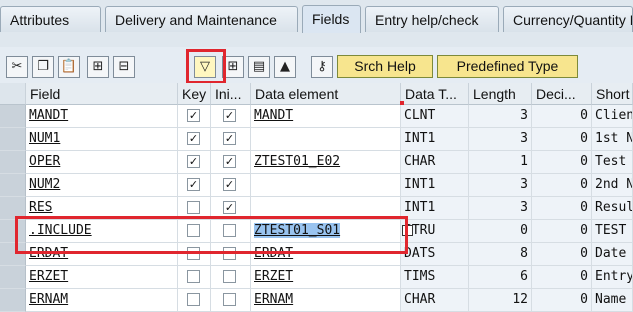  Describe the element at coordinates (13, 94) in the screenshot. I see `row-selector-header` at that location.